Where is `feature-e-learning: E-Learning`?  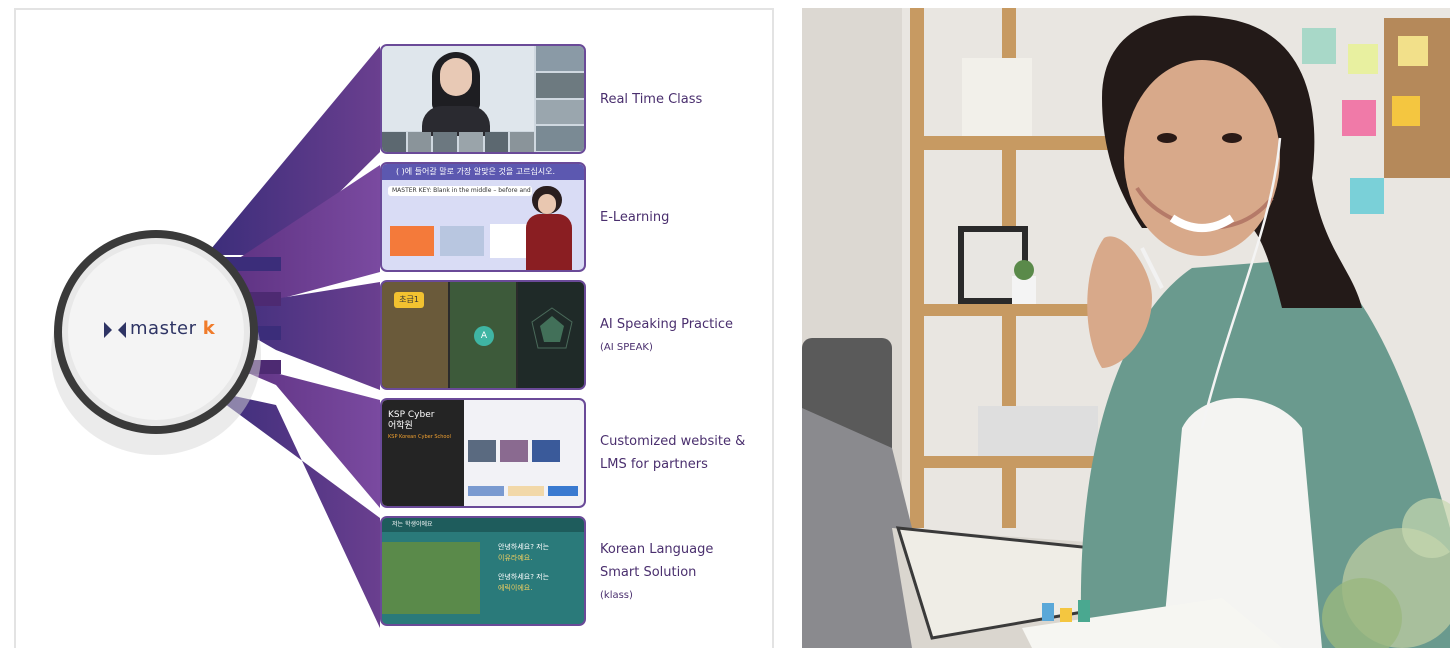
feature-e-learning: E-Learning is located at coordinates (635, 217).